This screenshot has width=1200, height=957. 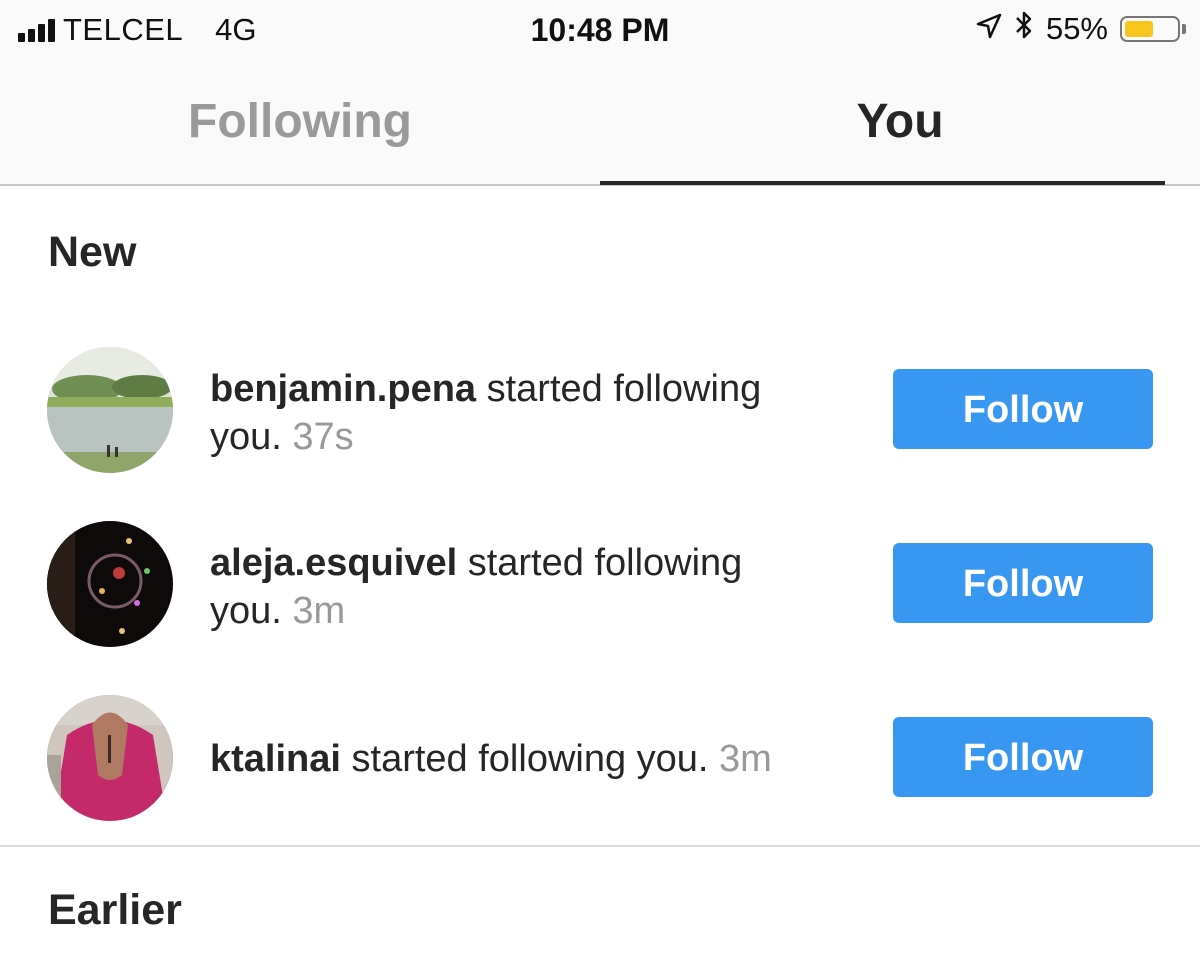 I want to click on notification-text: aleja.esquivel started following you. 3m, so click(x=530, y=587).